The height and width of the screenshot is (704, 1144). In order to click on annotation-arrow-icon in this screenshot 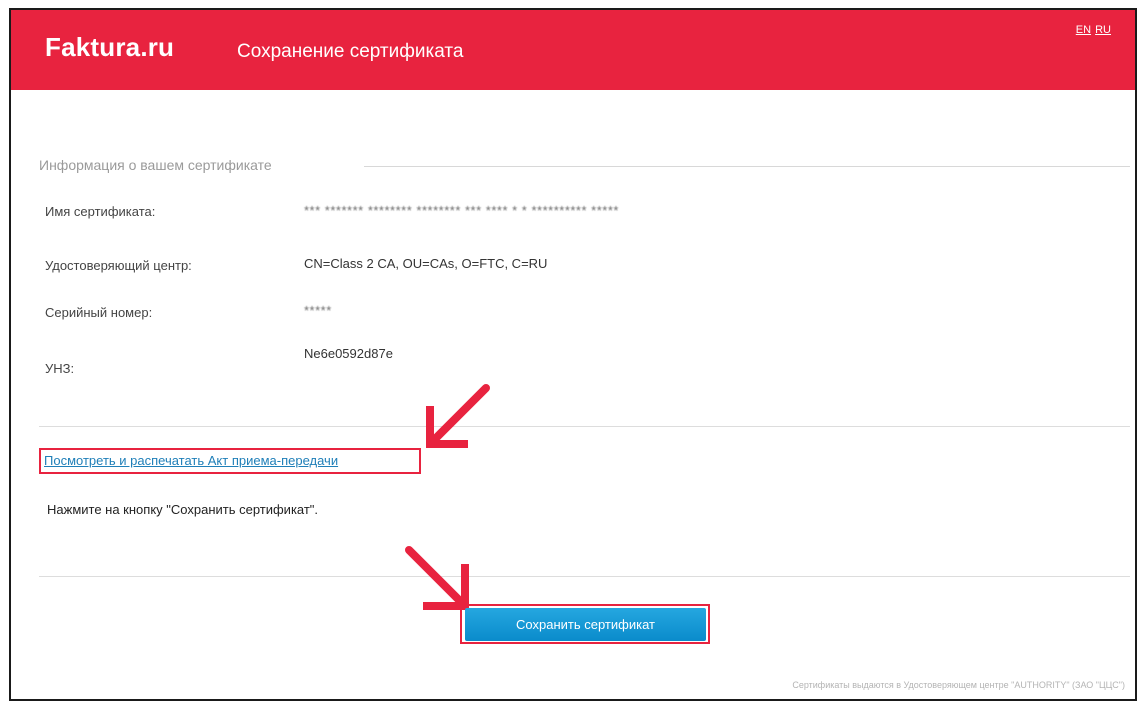, I will do `click(458, 416)`.